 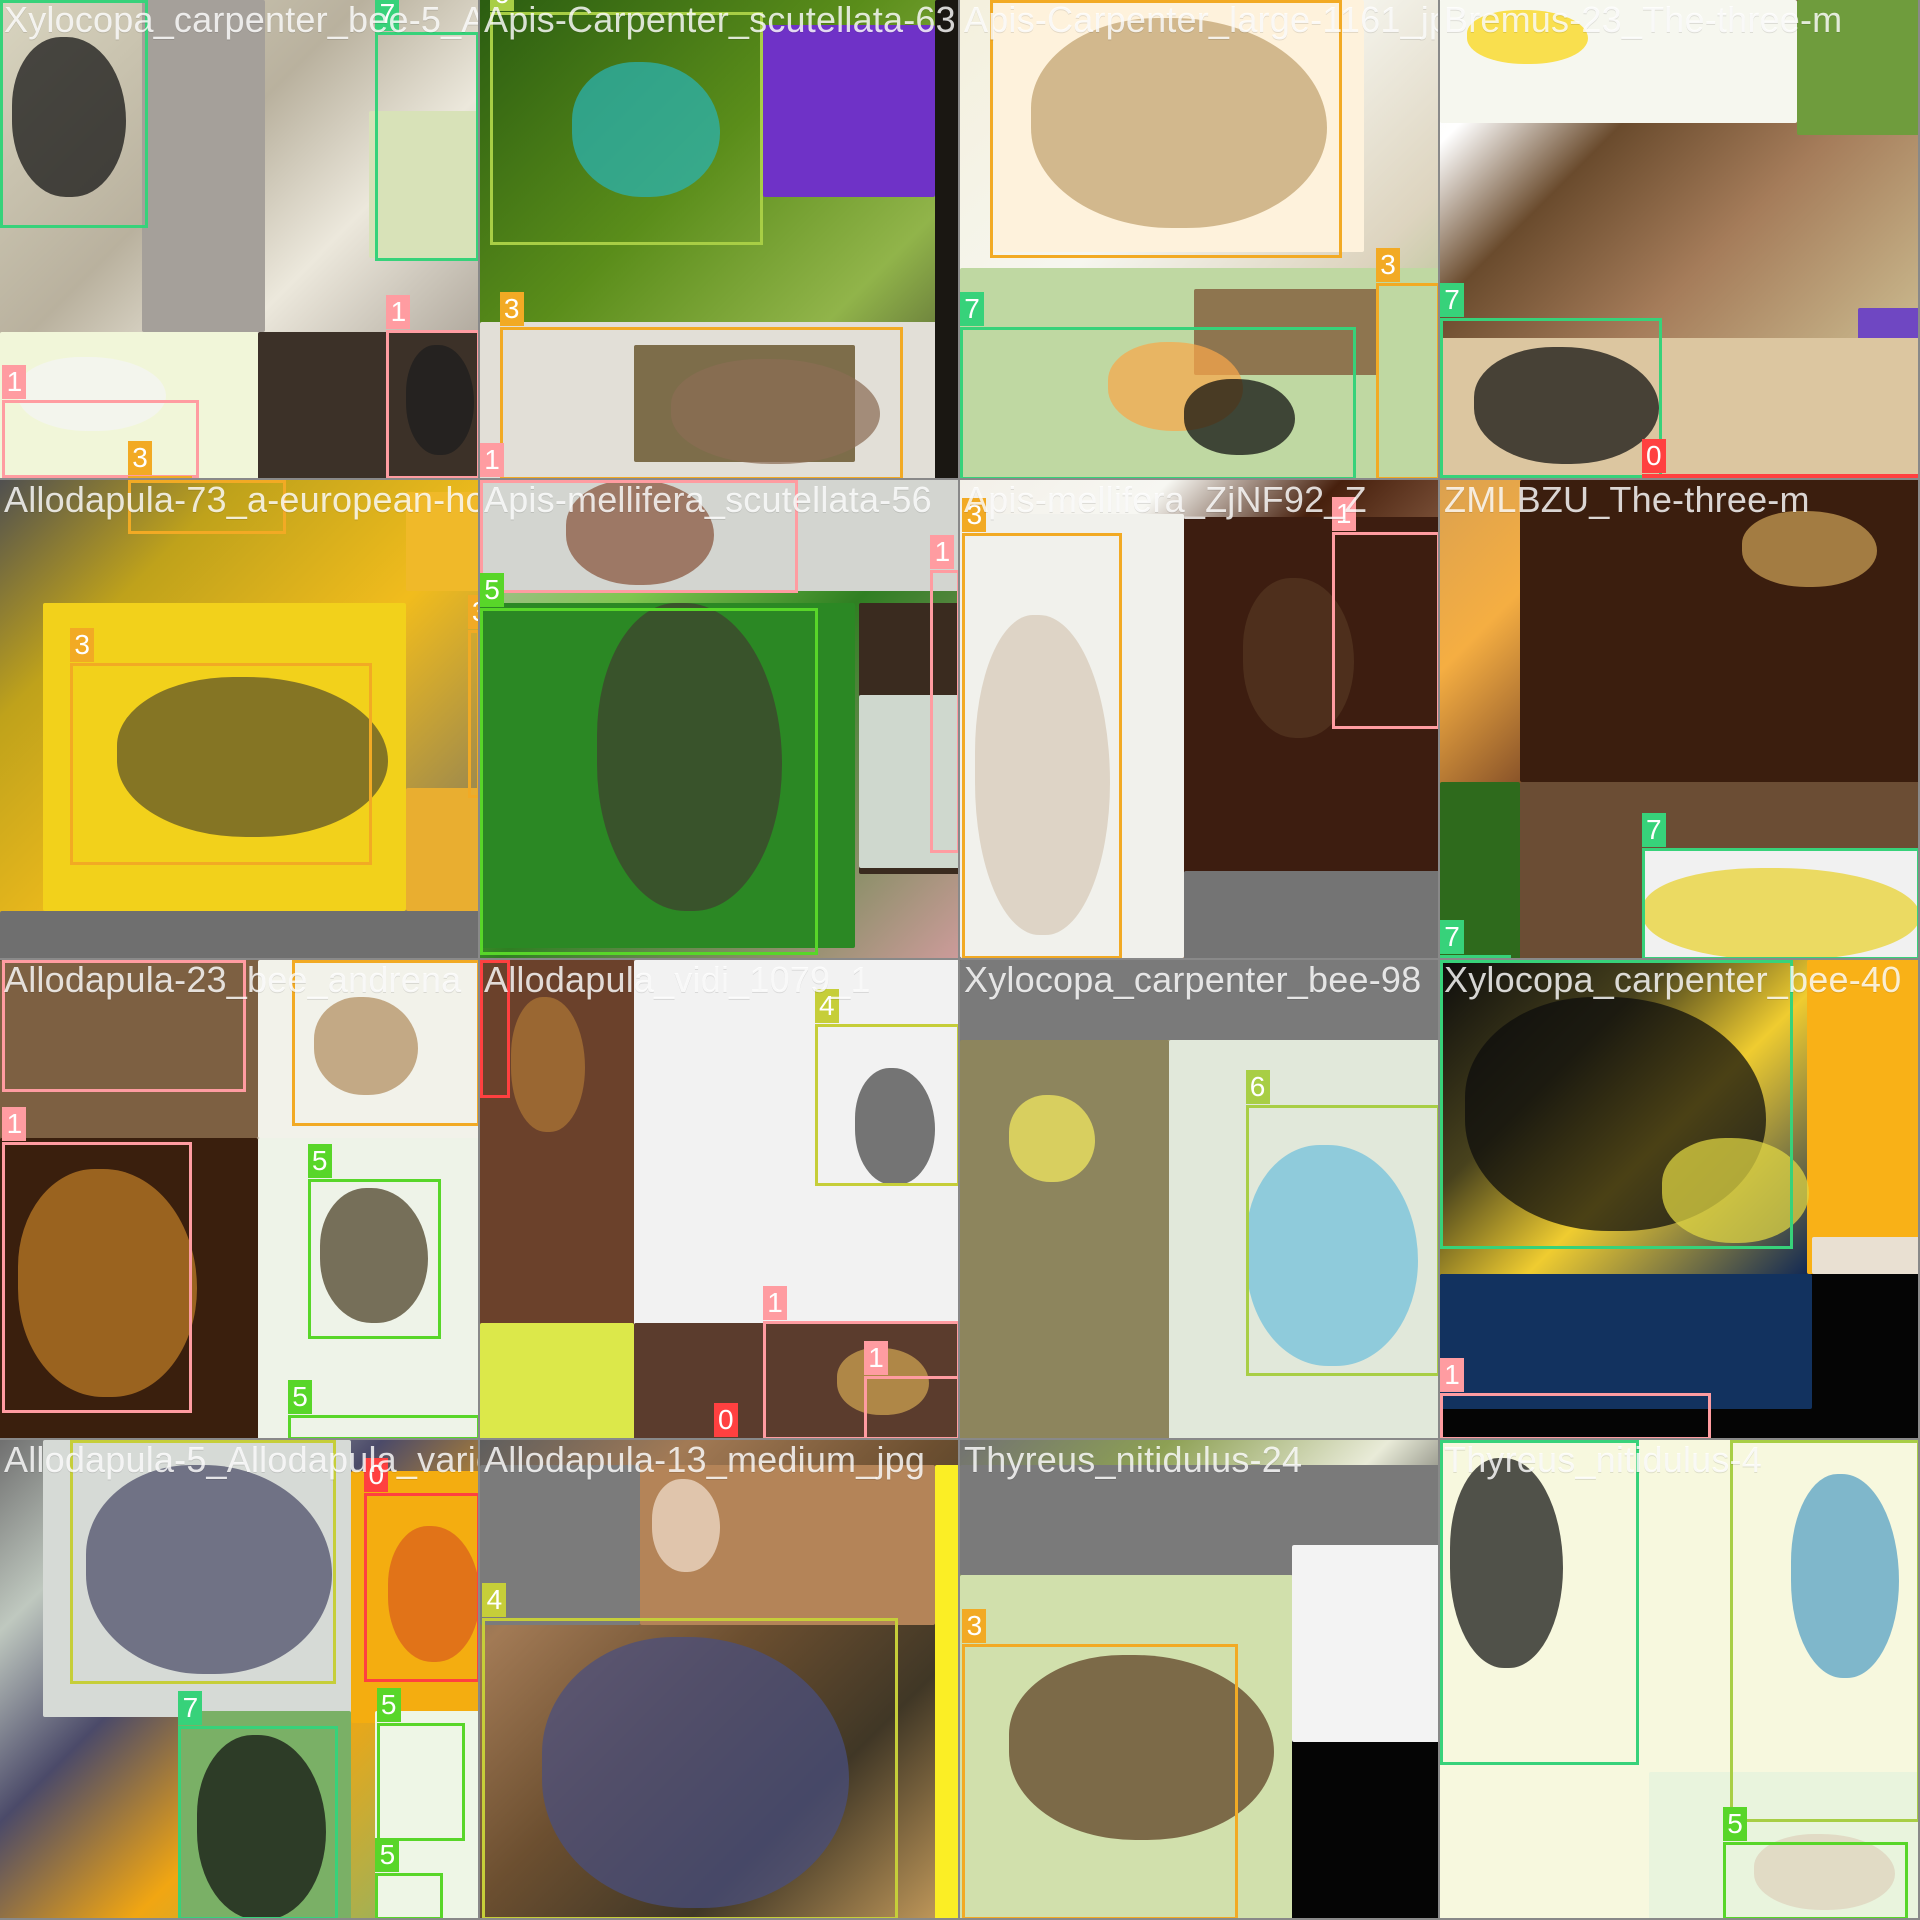 I want to click on image-tile-2: Apis-Carpenter_scutellata-63631, so click(x=720, y=240).